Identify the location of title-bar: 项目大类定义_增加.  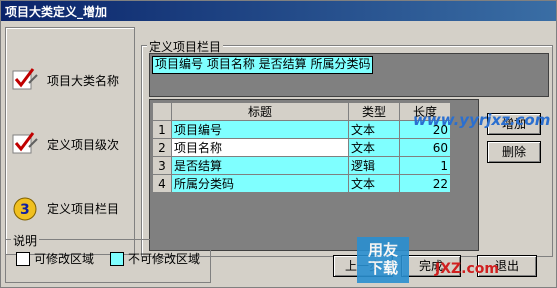
(278, 11).